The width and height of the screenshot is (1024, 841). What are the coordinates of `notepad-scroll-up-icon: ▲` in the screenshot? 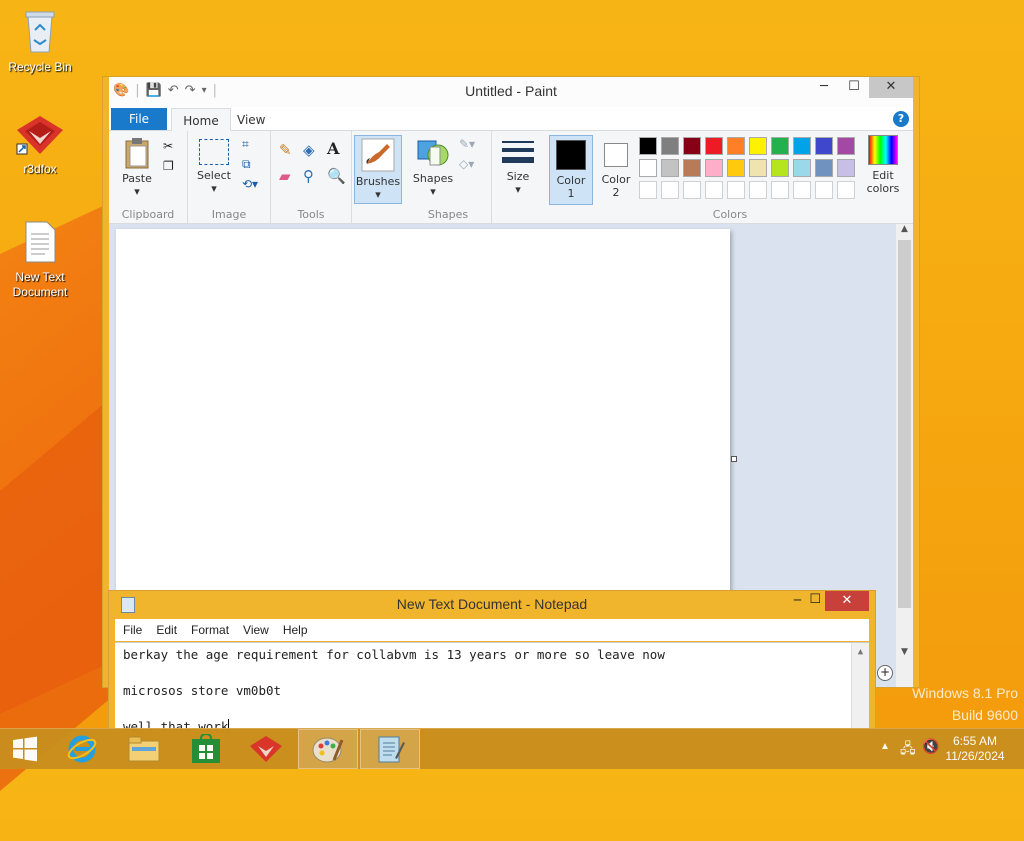 It's located at (860, 652).